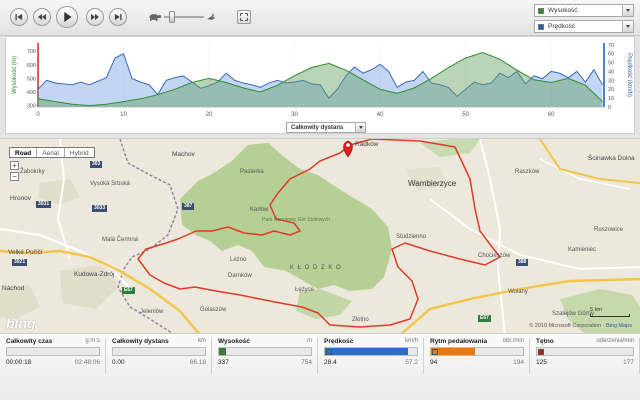  What do you see at coordinates (522, 262) in the screenshot?
I see `road-shield: 388` at bounding box center [522, 262].